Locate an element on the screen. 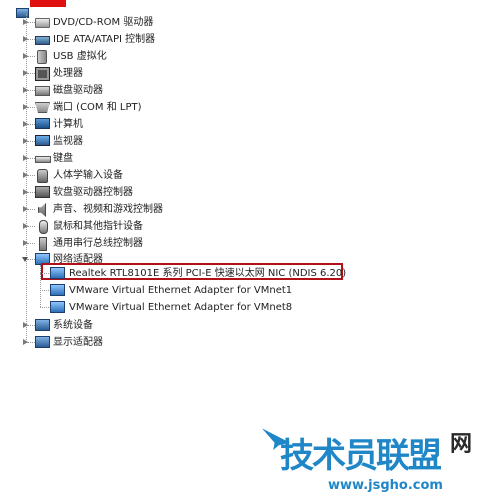 The height and width of the screenshot is (498, 500). mouse-icon is located at coordinates (43, 227).